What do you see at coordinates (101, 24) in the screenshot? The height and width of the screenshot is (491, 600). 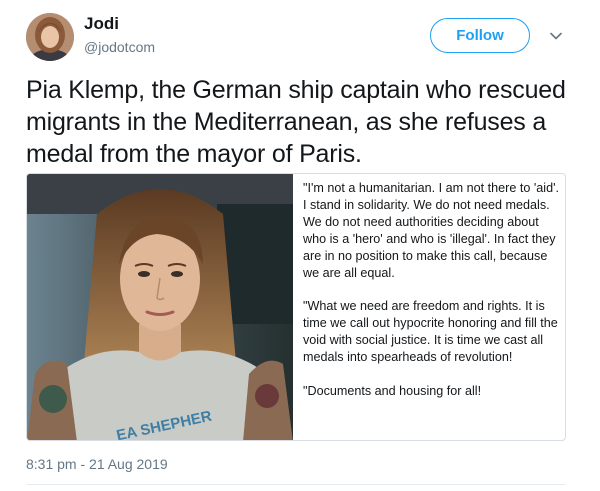 I see `user-name: Jodi` at bounding box center [101, 24].